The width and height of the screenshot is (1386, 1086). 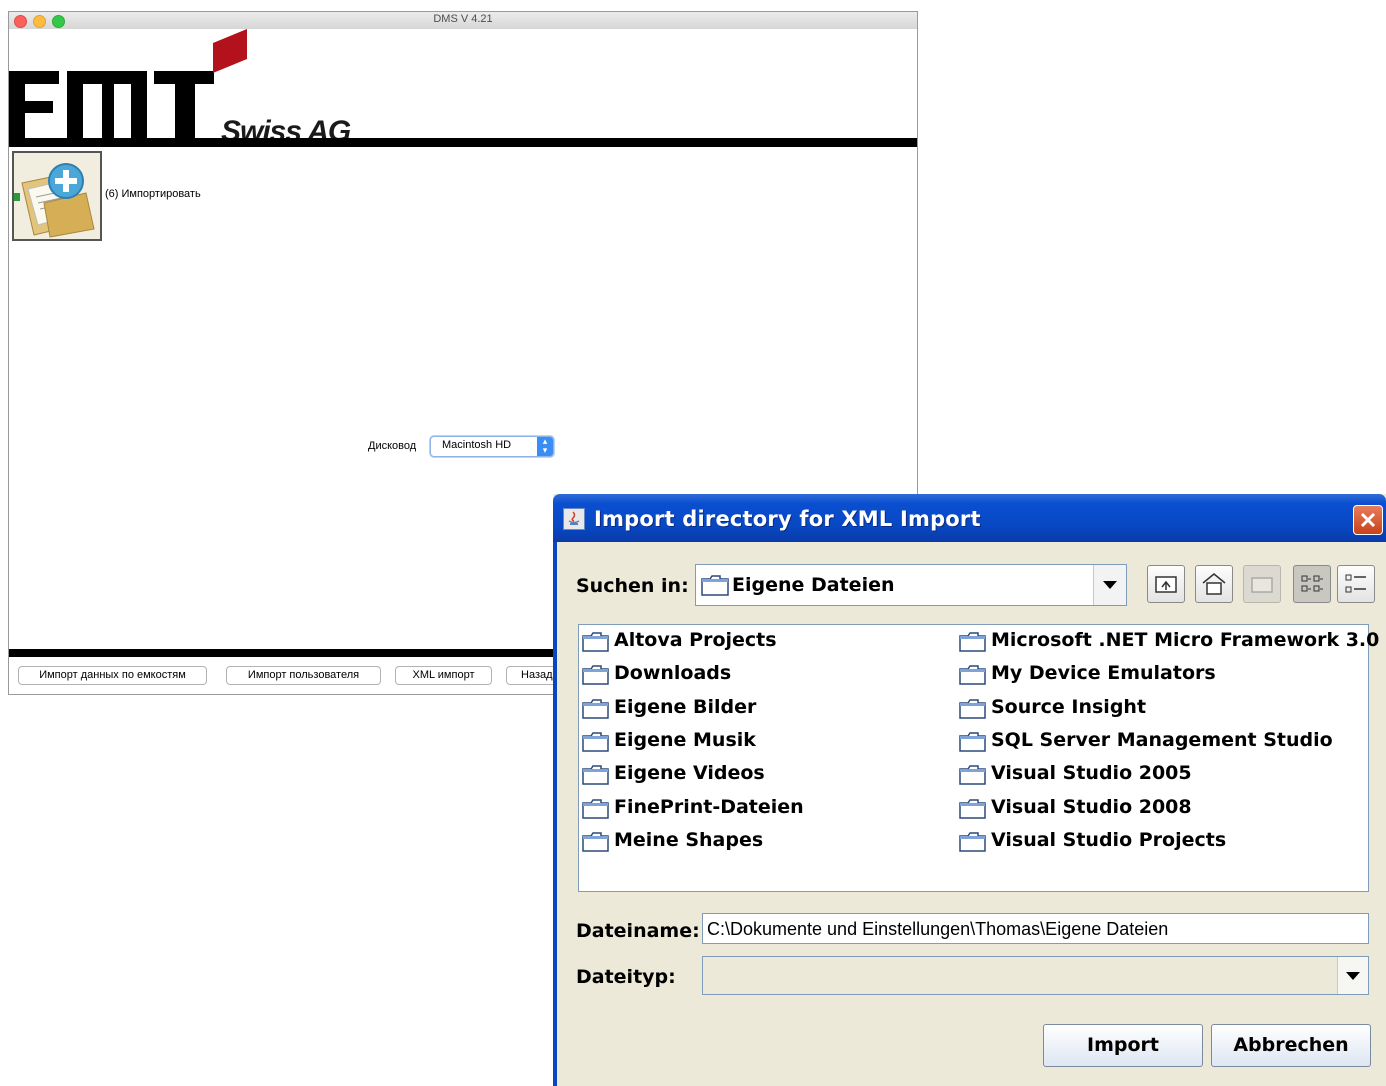 What do you see at coordinates (1185, 640) in the screenshot?
I see `list-item-label: Microsoft .NET Micro Framework 3.0` at bounding box center [1185, 640].